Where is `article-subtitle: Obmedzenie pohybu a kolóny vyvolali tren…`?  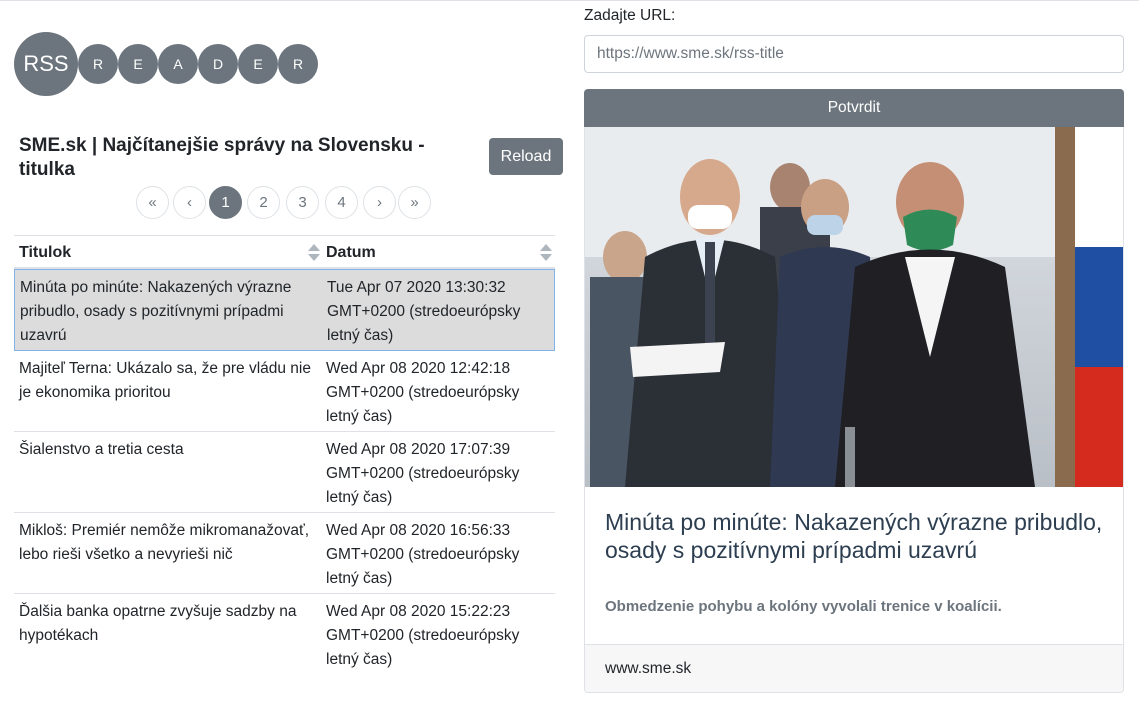
article-subtitle: Obmedzenie pohybu a kolóny vyvolali tren… is located at coordinates (803, 606).